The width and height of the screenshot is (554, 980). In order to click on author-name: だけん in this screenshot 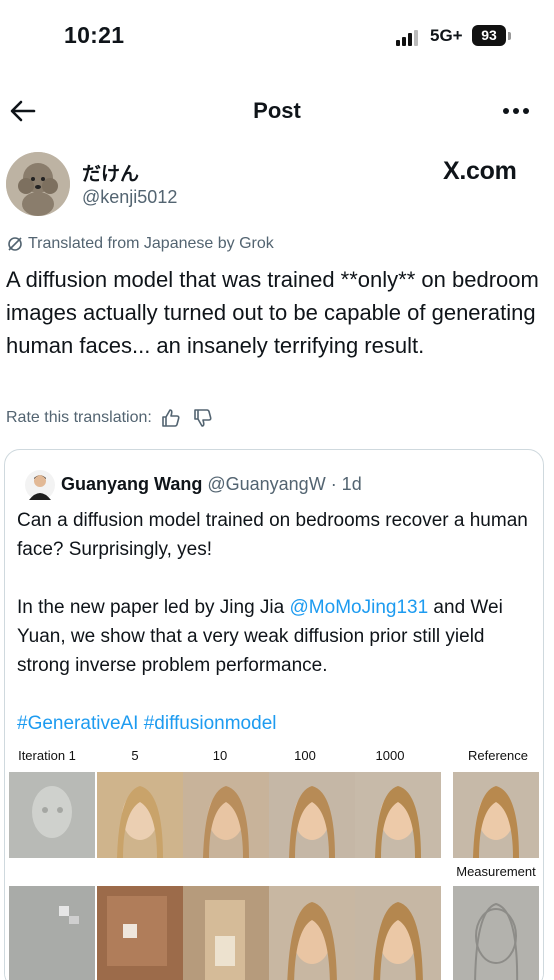, I will do `click(110, 172)`.